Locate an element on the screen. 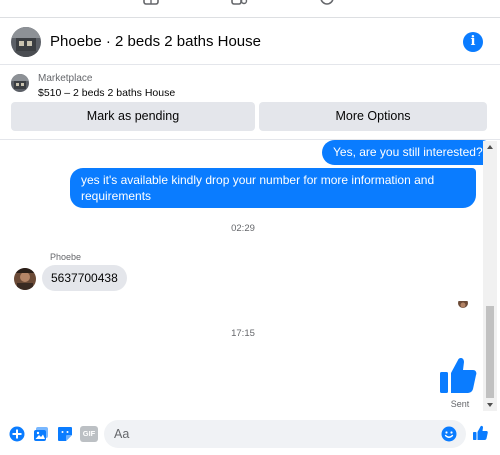 The height and width of the screenshot is (455, 500). message-input-wrapper is located at coordinates (285, 434).